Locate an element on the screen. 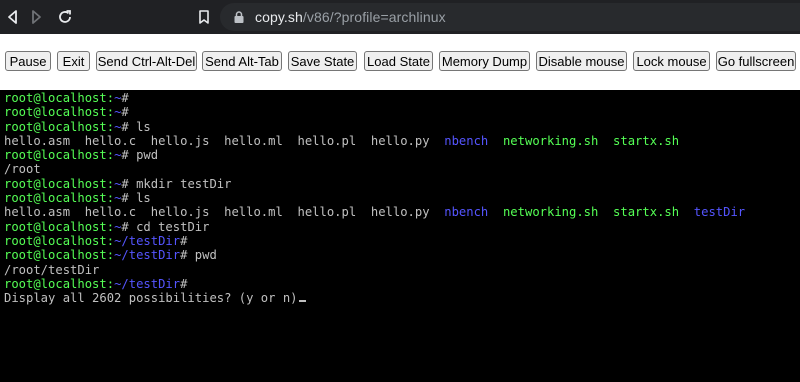 This screenshot has height=382, width=800. pause-button: Pause is located at coordinates (28, 61).